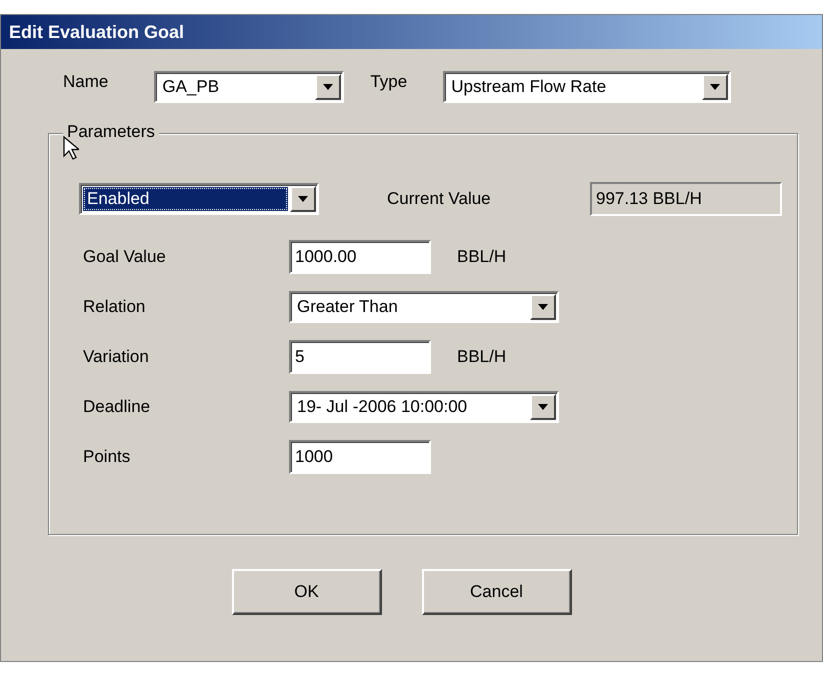  What do you see at coordinates (360, 257) in the screenshot?
I see `input-field: 1000.00` at bounding box center [360, 257].